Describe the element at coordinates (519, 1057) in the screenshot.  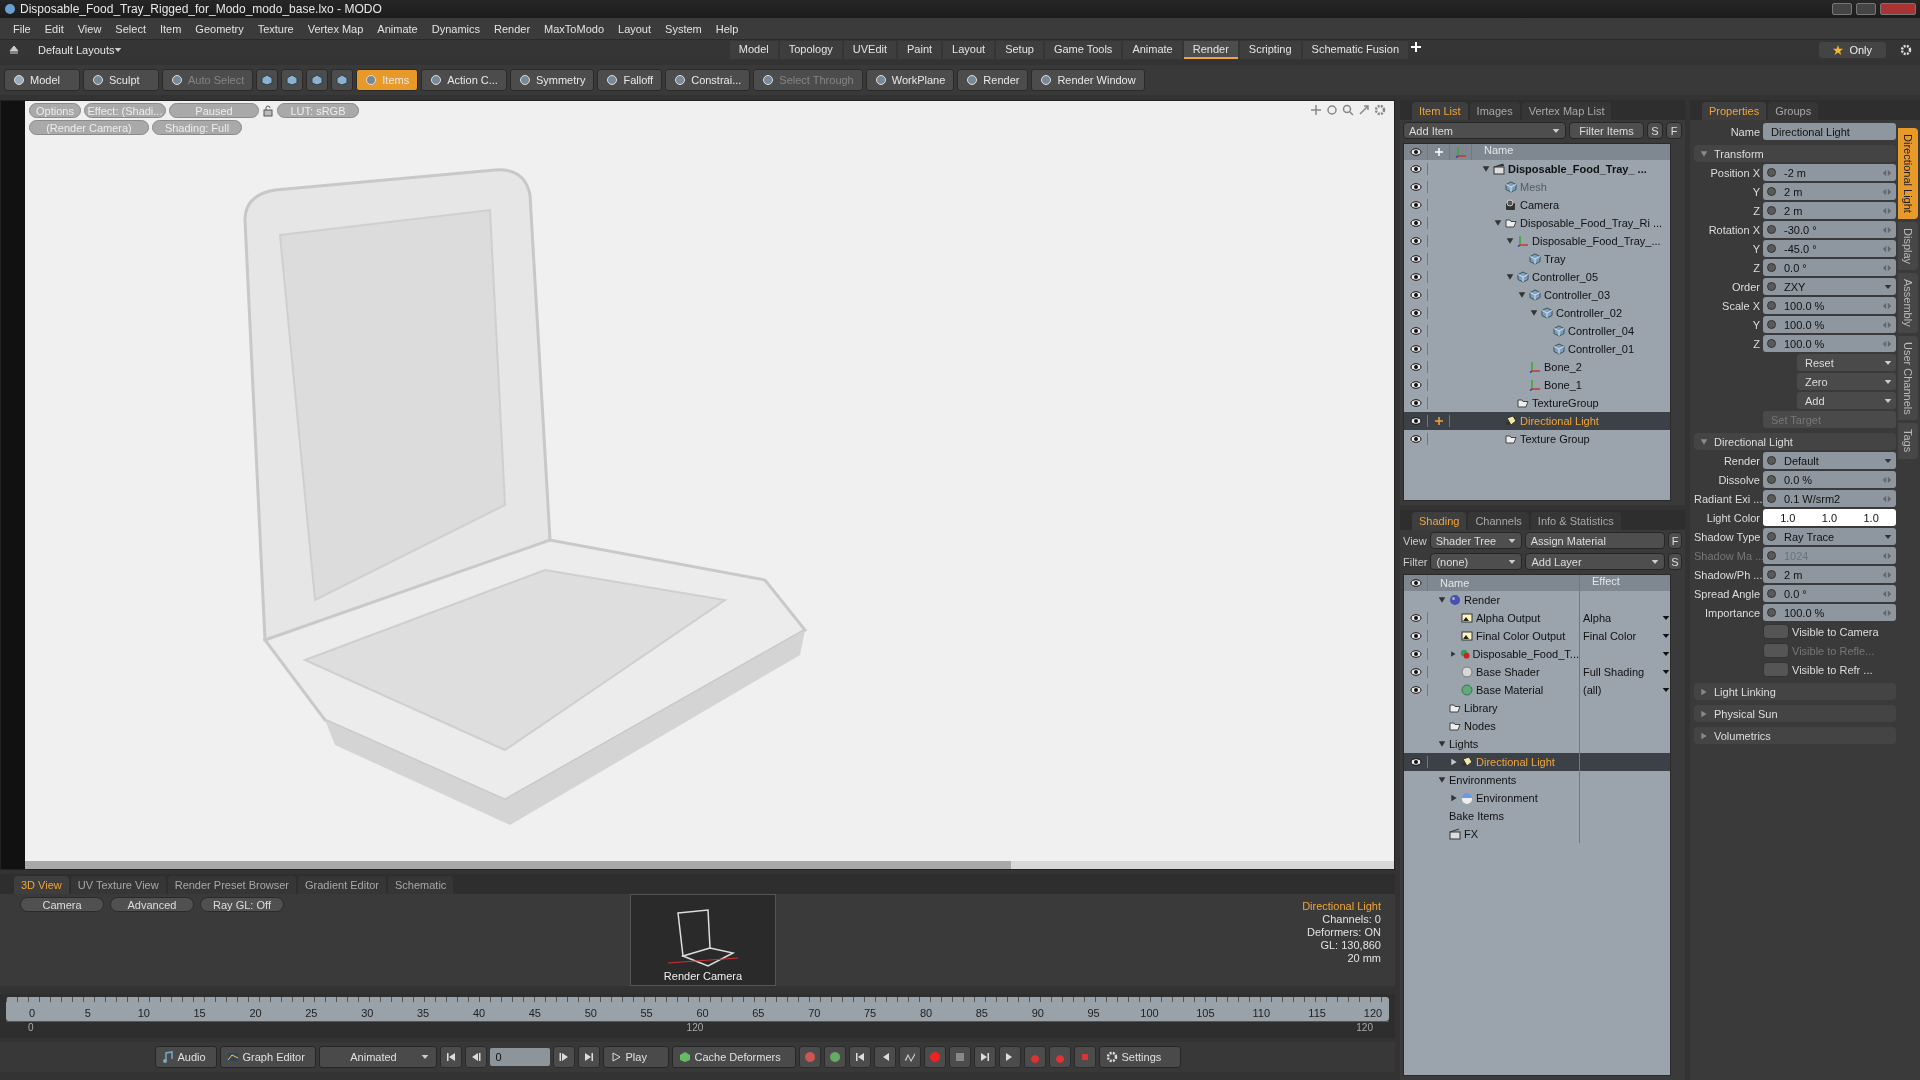
I see `frame-field: 0` at that location.